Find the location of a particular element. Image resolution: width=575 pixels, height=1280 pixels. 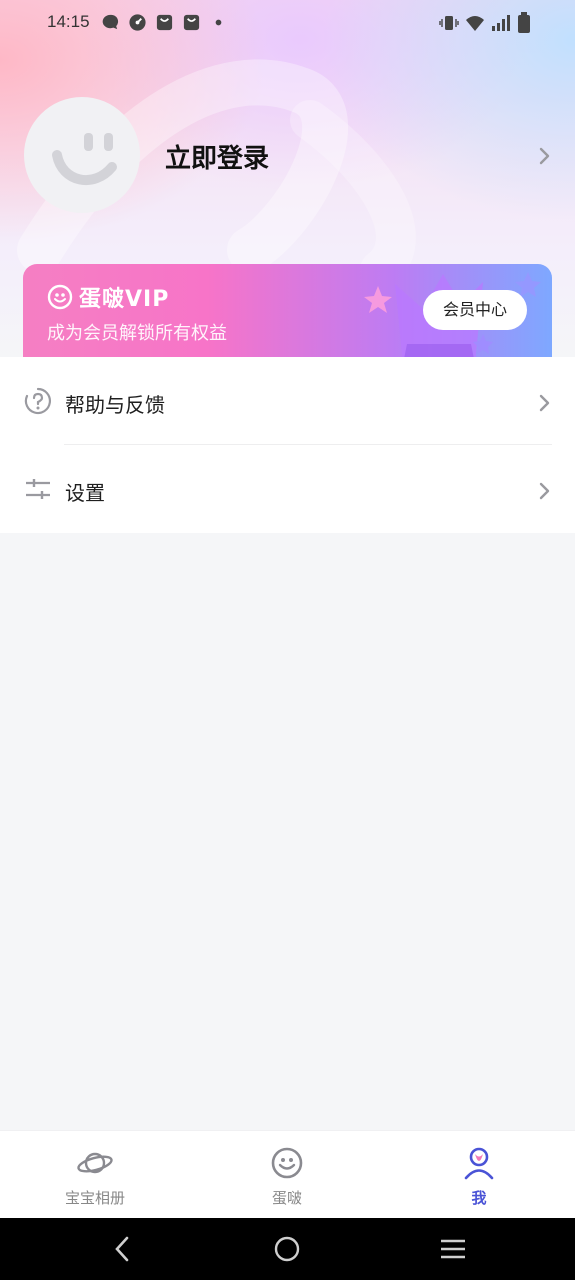

wifi-icon is located at coordinates (475, 23).